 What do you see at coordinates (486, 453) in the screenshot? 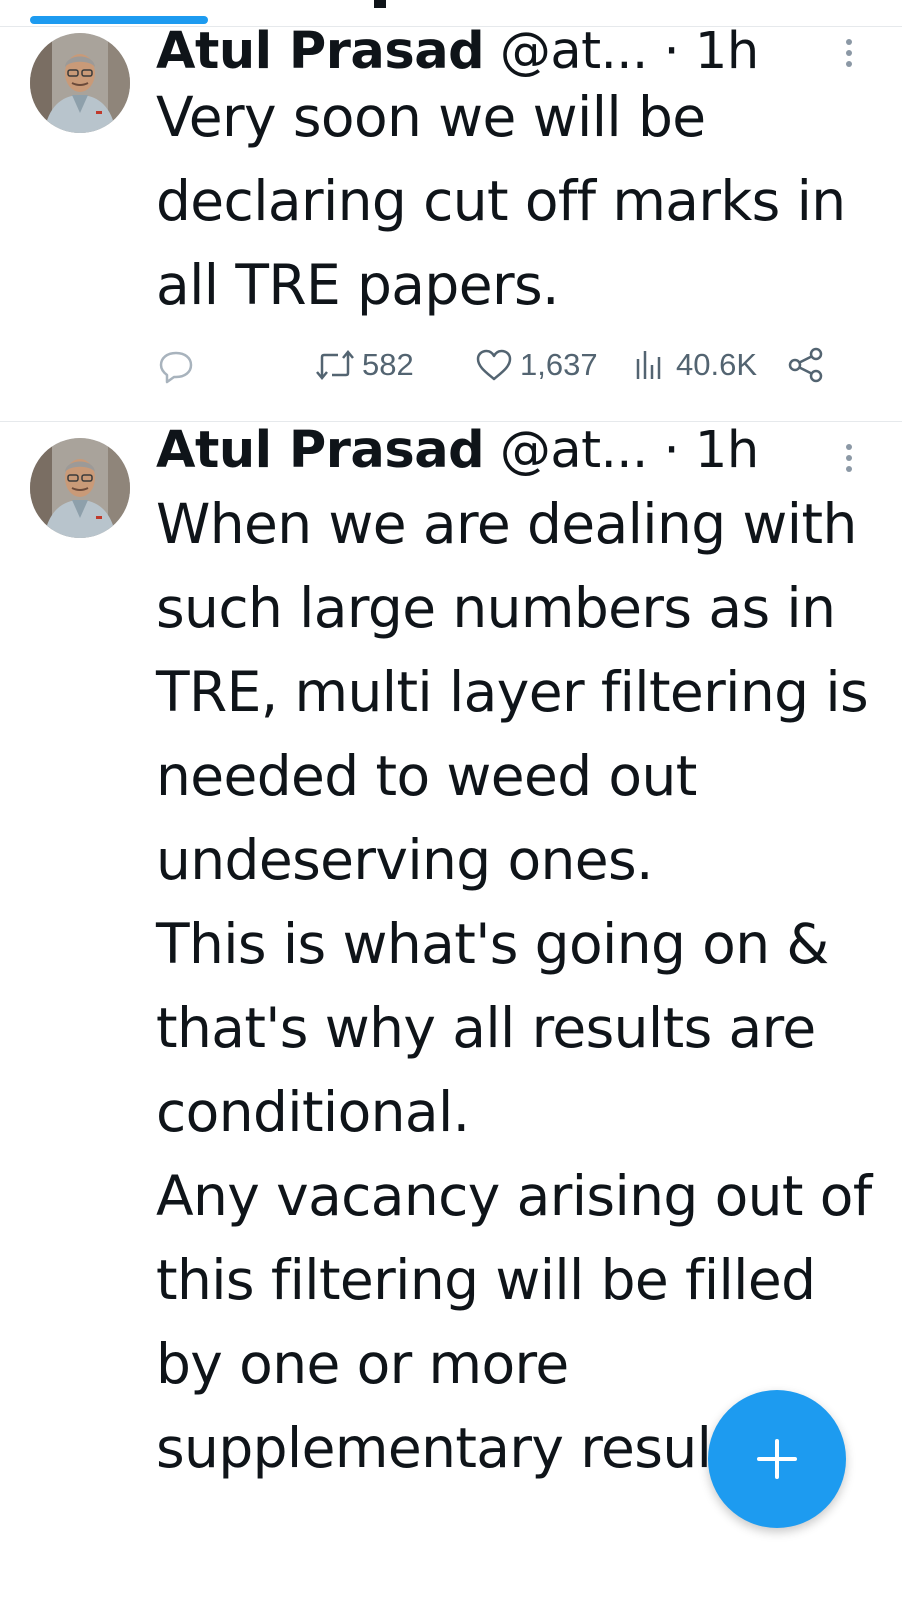
I see `tweet-header: Atul Prasad @at... · 1h` at bounding box center [486, 453].